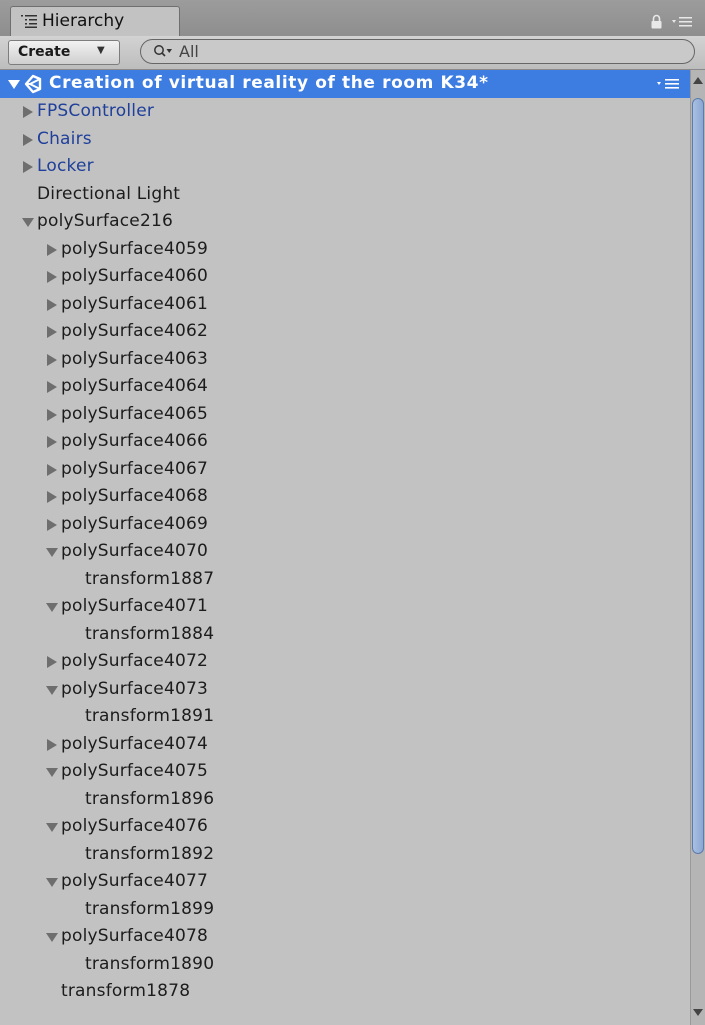  I want to click on tree-item-label: transform1891, so click(150, 716).